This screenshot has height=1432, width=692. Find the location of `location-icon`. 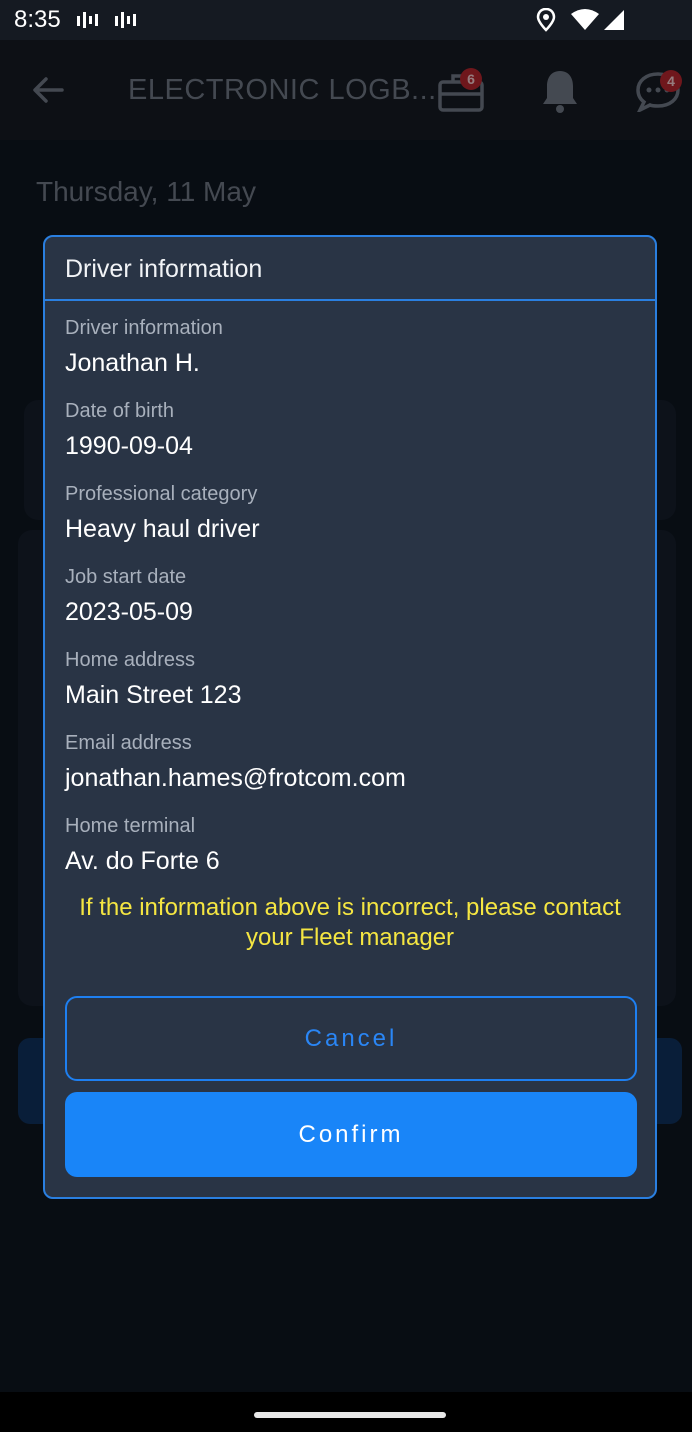

location-icon is located at coordinates (546, 20).